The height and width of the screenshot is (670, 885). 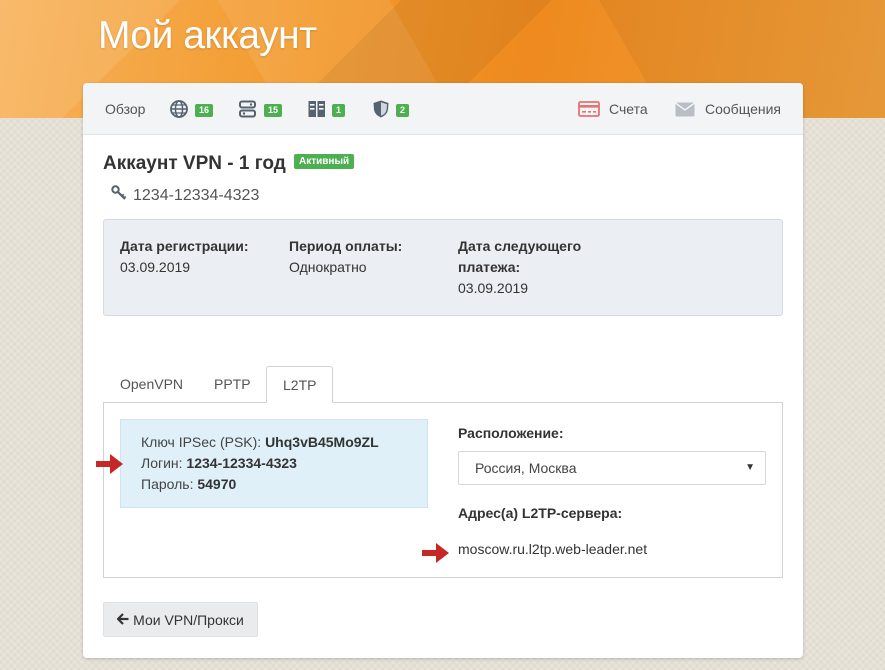 What do you see at coordinates (324, 161) in the screenshot?
I see `status-badge: Активный` at bounding box center [324, 161].